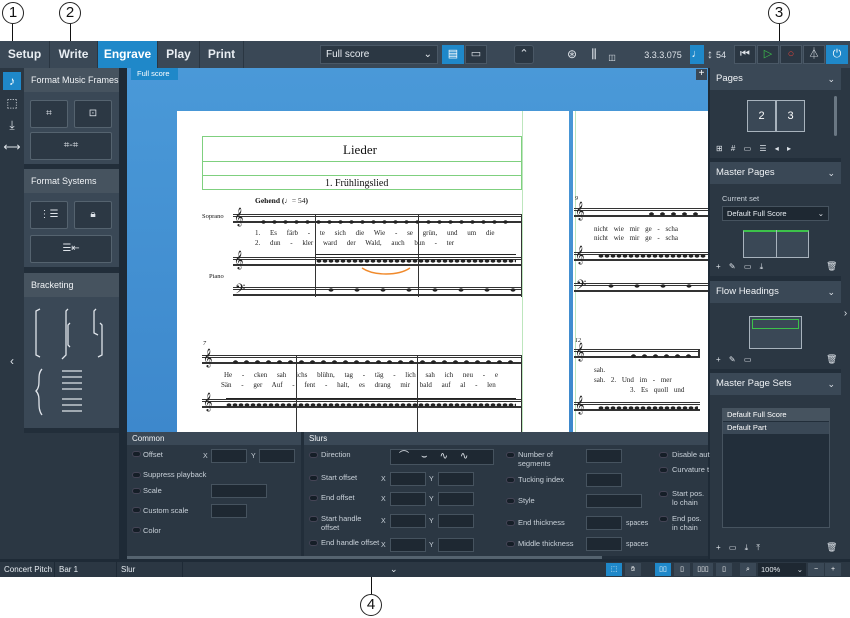 This screenshot has height=618, width=850. Describe the element at coordinates (456, 521) in the screenshot. I see `start-handle-y-field` at that location.